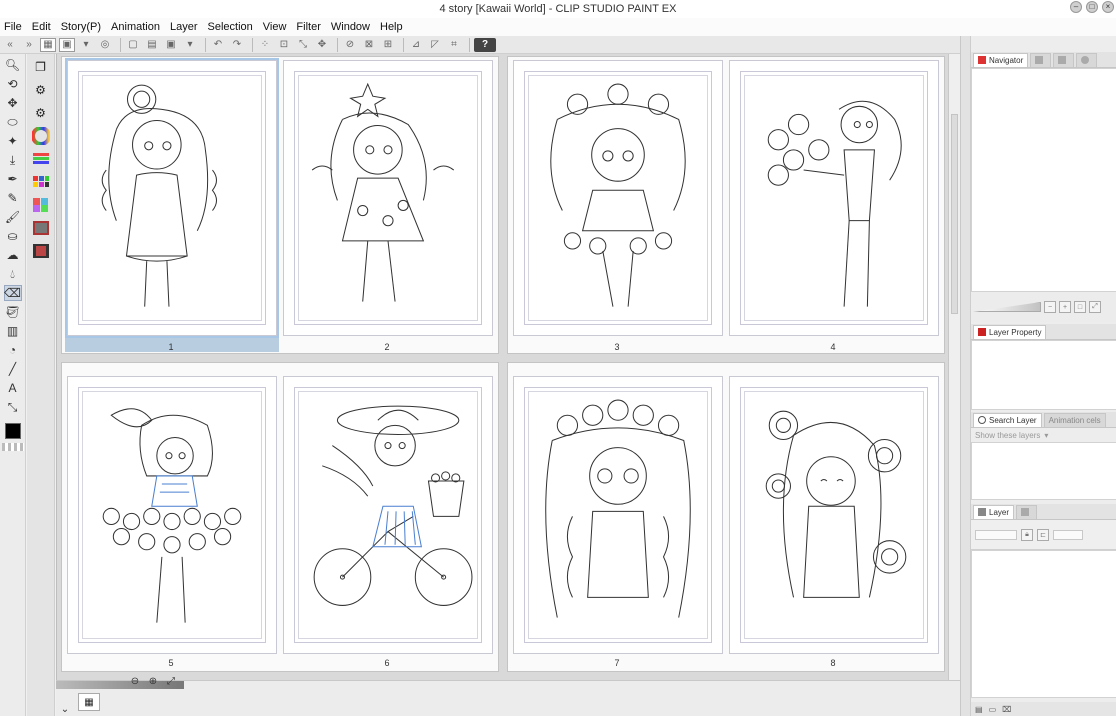  What do you see at coordinates (350, 45) in the screenshot?
I see `deselect-icon: ⊘` at bounding box center [350, 45].